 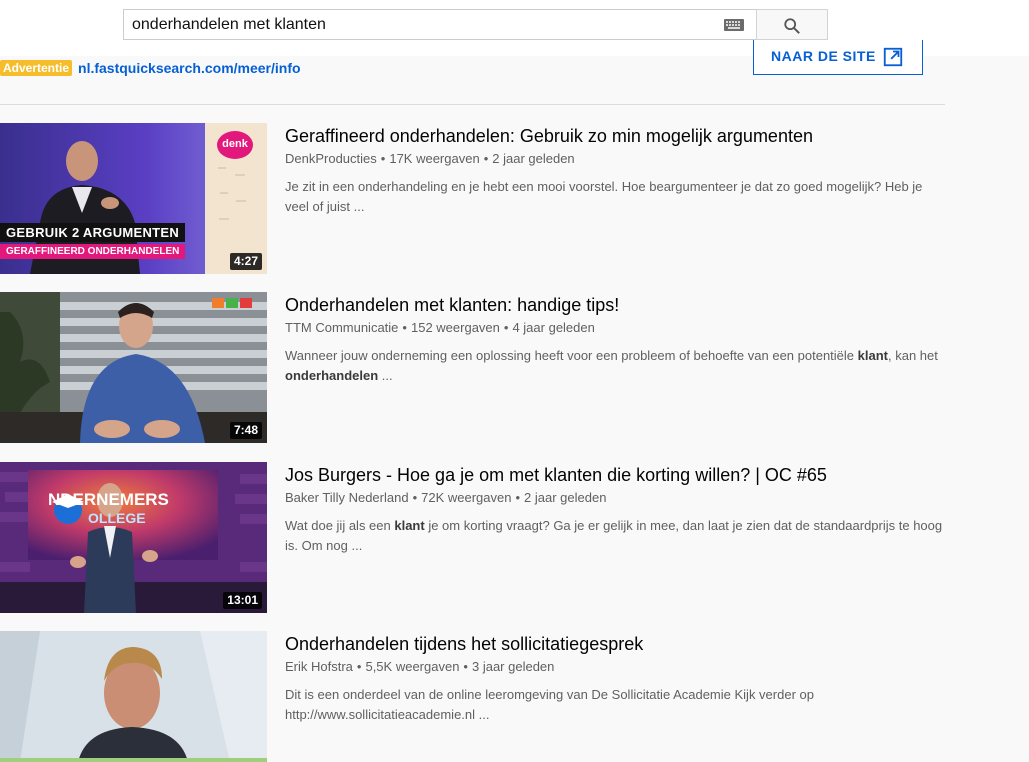 What do you see at coordinates (331, 158) in the screenshot?
I see `channel-name: DenkProducties` at bounding box center [331, 158].